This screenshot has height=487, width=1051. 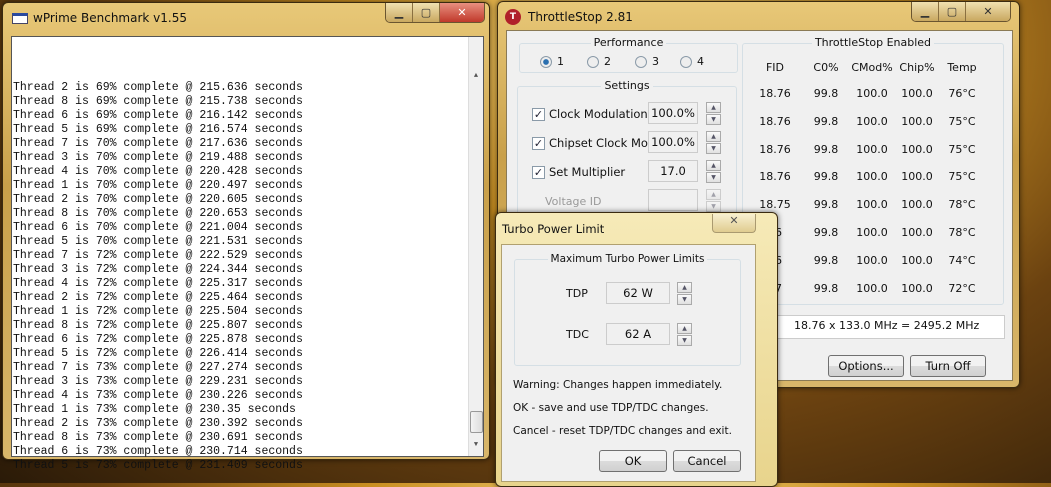 I want to click on status-cell: 18.76, so click(x=775, y=93).